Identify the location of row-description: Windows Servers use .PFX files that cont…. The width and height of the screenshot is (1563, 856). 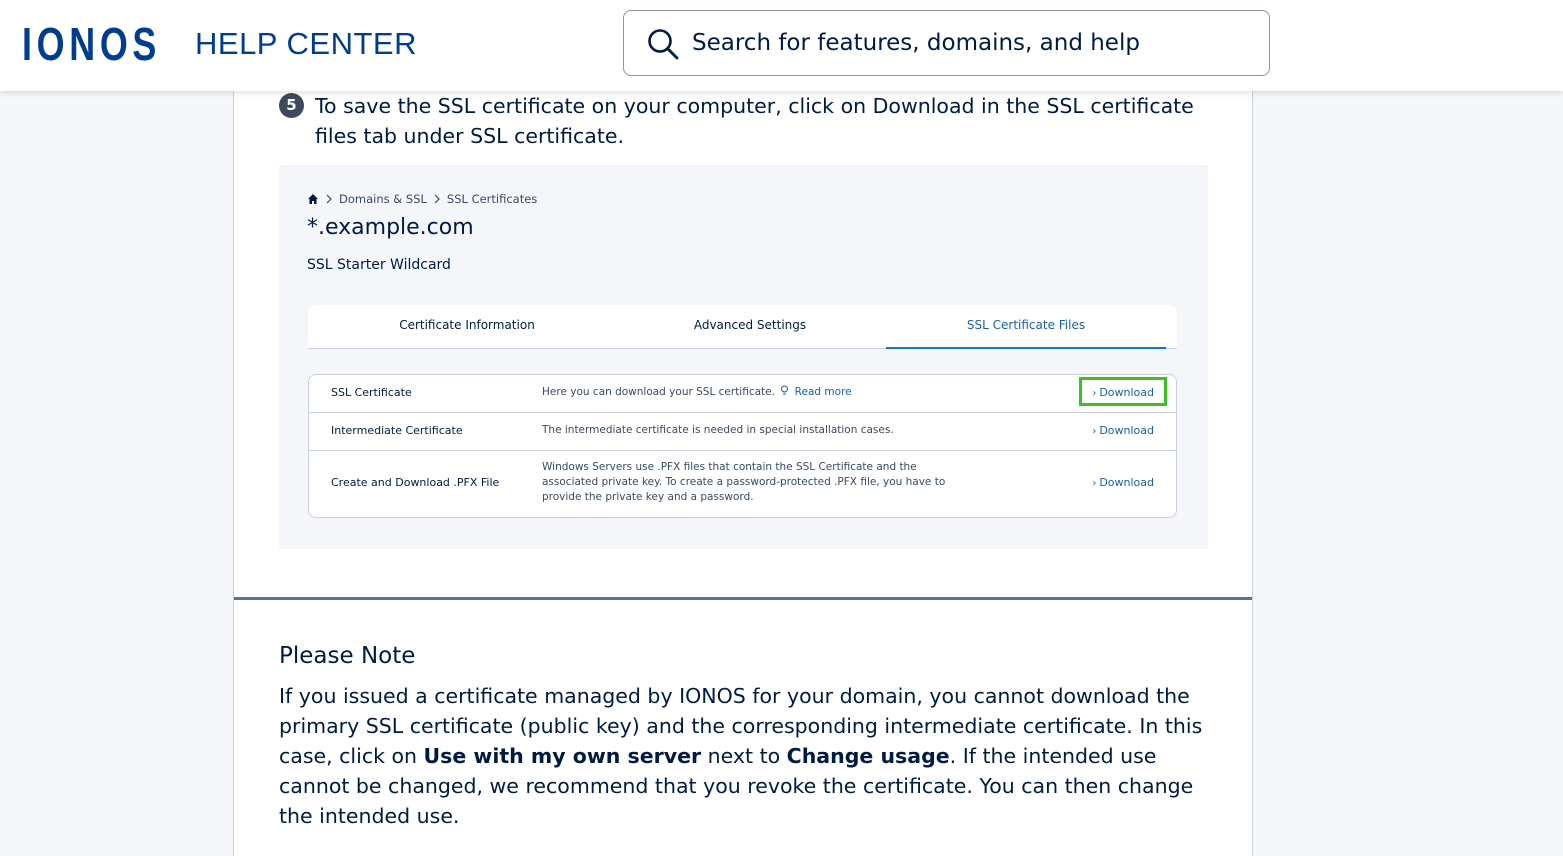
(744, 482).